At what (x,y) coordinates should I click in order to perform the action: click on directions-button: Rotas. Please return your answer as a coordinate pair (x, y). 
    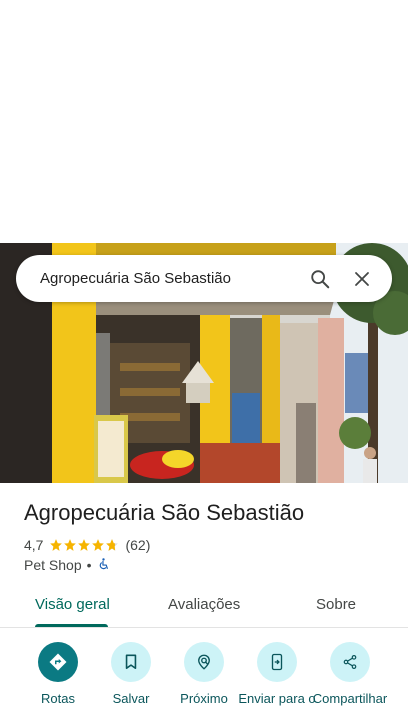
    Looking at the image, I should click on (58, 674).